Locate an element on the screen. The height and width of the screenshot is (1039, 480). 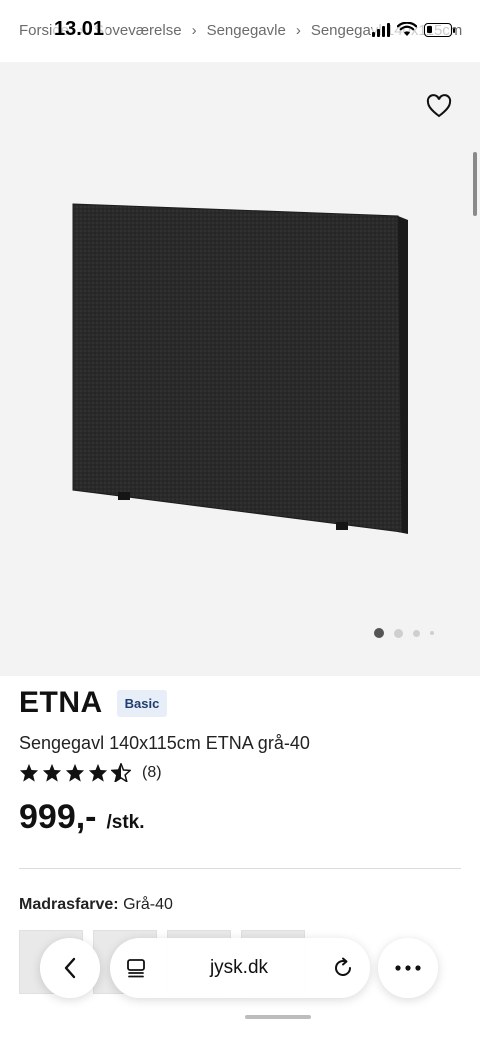
mattress-color-row: Madrasfarve: Grå-40 is located at coordinates (96, 905).